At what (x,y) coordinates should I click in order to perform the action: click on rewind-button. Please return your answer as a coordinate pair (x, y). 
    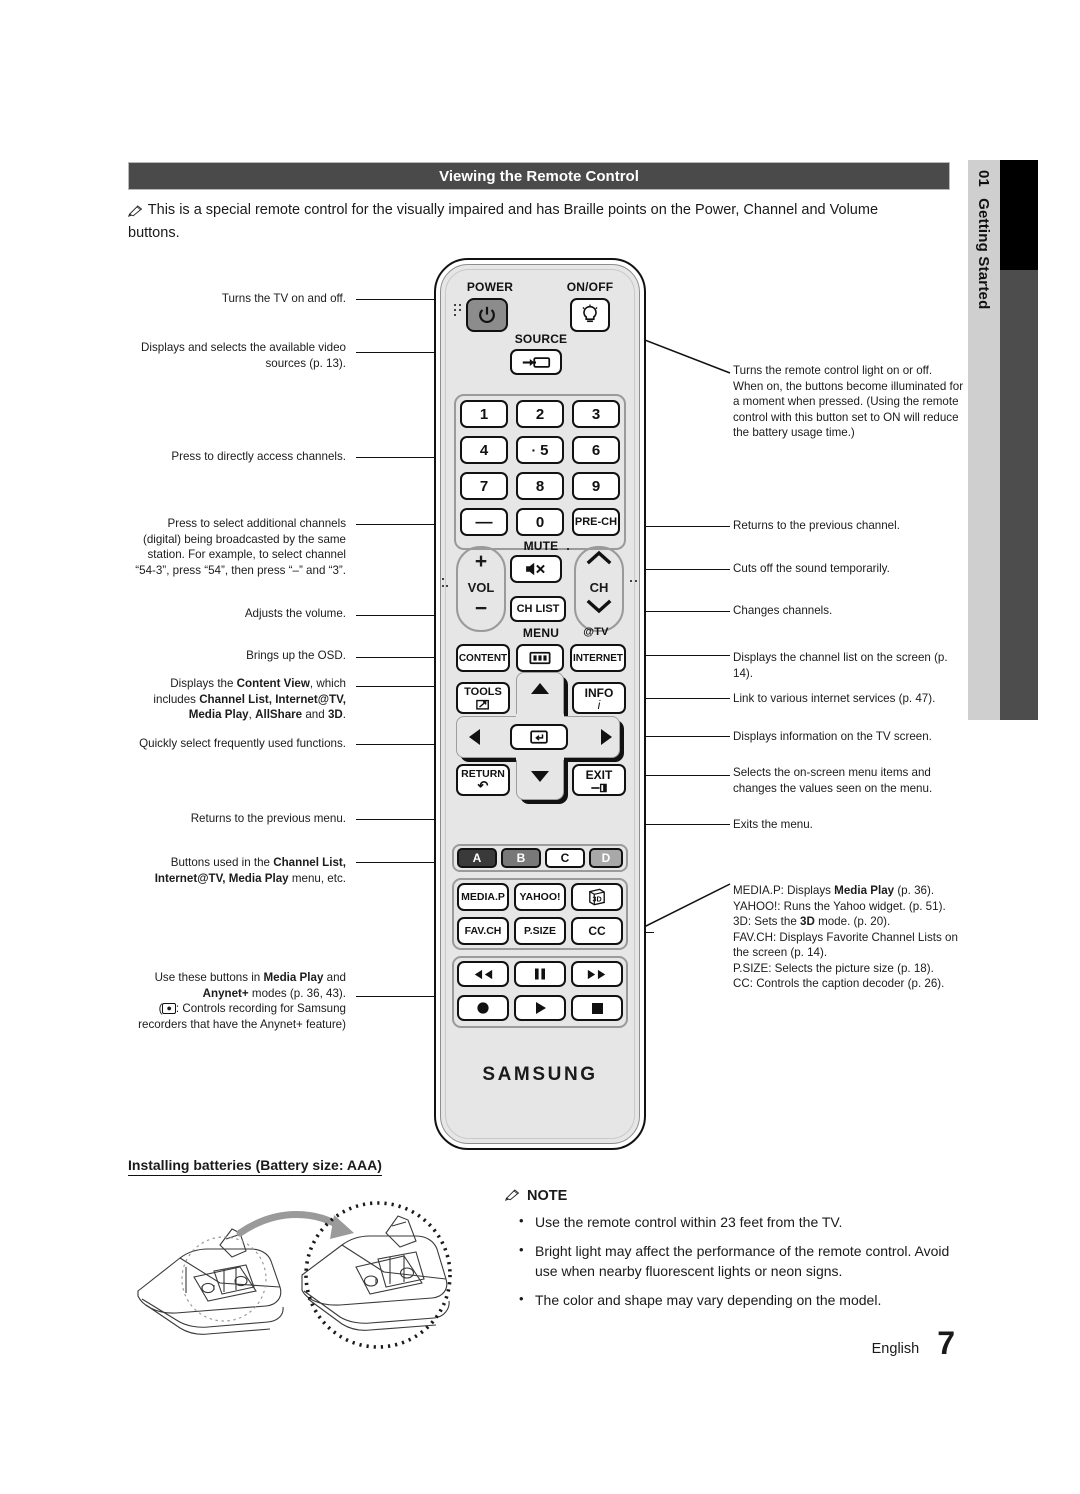
    Looking at the image, I should click on (483, 974).